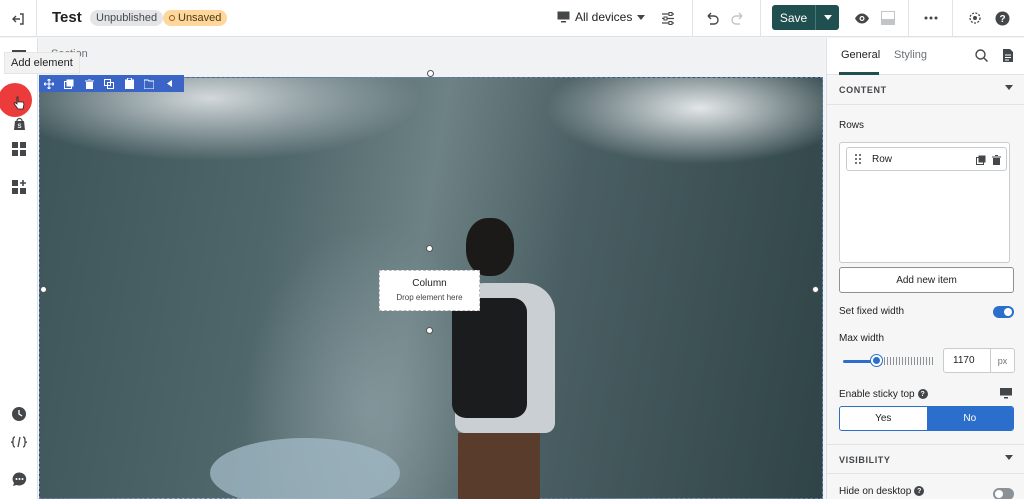  What do you see at coordinates (793, 17) in the screenshot?
I see `save-button: Save` at bounding box center [793, 17].